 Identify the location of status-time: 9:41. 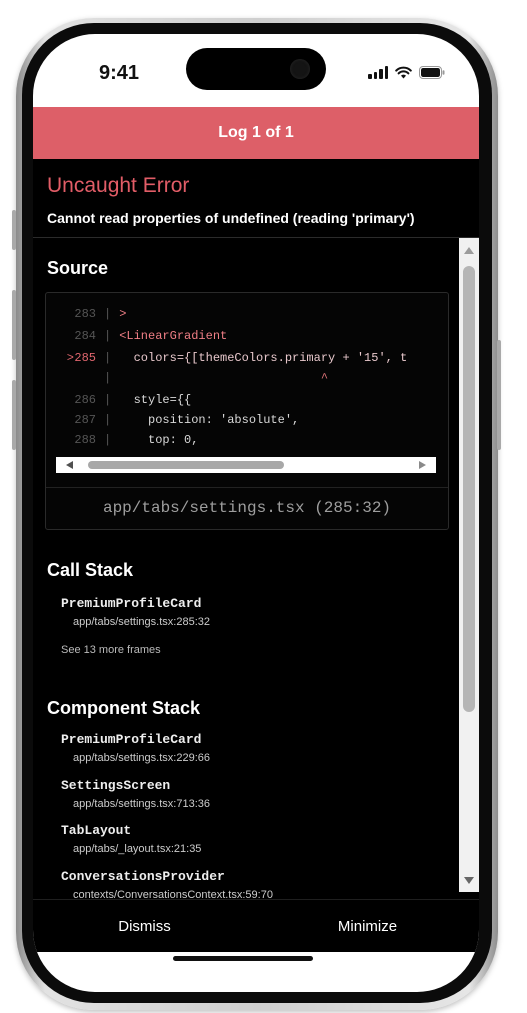
(119, 73).